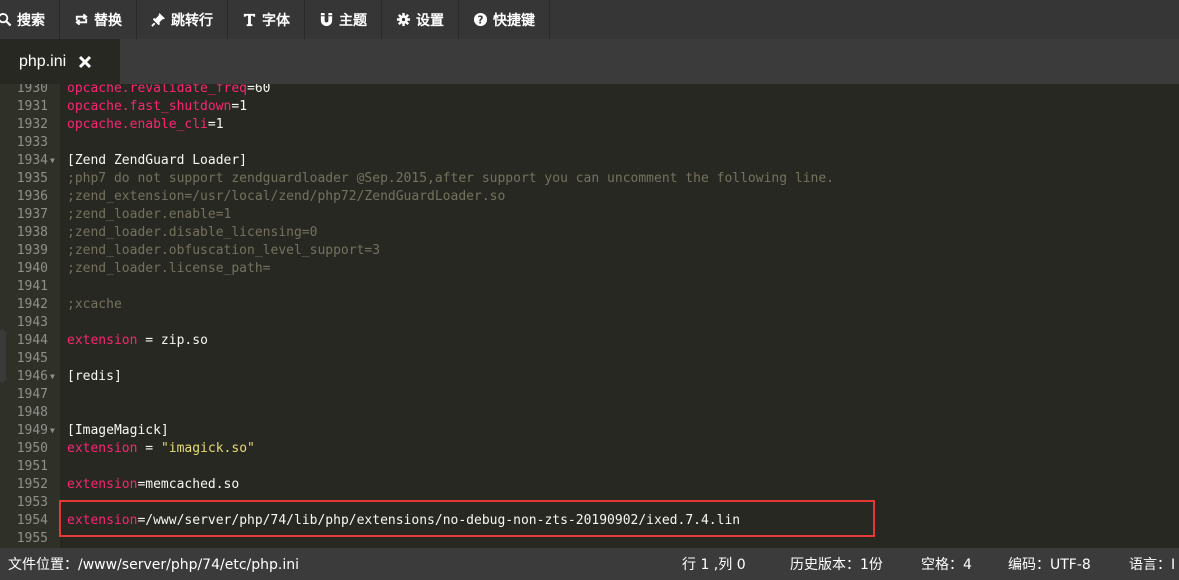 Image resolution: width=1179 pixels, height=580 pixels. What do you see at coordinates (1049, 564) in the screenshot?
I see `encoding-setting: 编码：UTF-8` at bounding box center [1049, 564].